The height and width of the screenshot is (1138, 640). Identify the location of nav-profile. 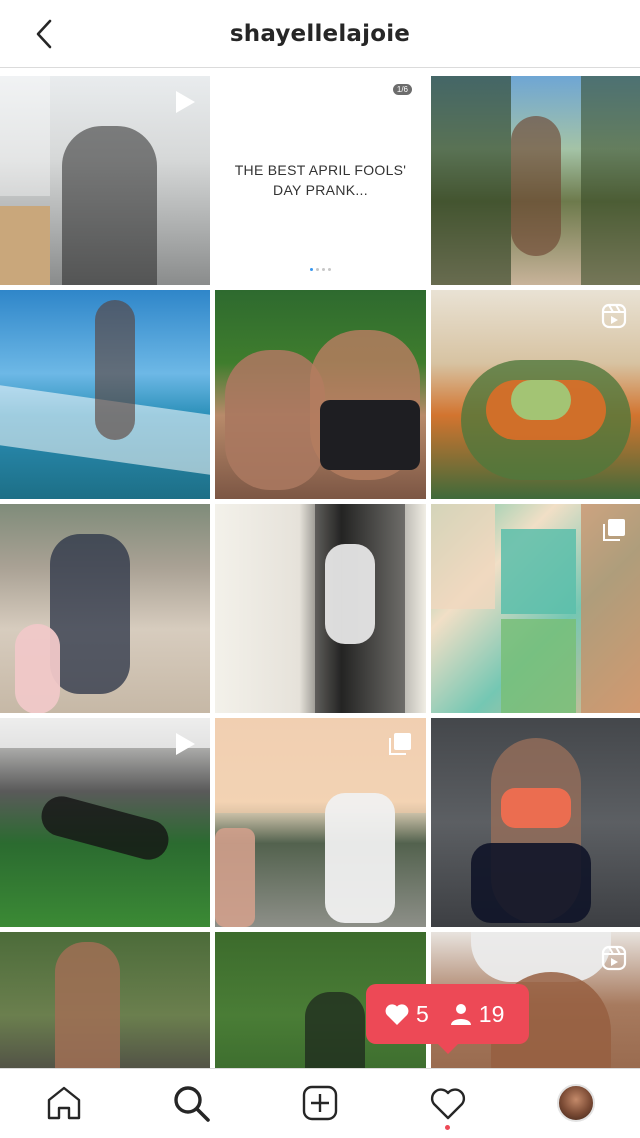
(576, 1103).